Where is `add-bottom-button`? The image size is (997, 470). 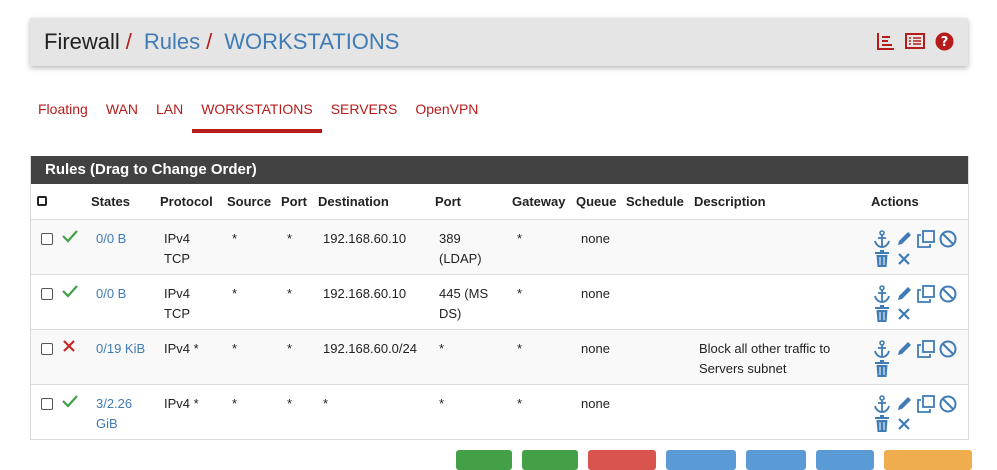 add-bottom-button is located at coordinates (550, 460).